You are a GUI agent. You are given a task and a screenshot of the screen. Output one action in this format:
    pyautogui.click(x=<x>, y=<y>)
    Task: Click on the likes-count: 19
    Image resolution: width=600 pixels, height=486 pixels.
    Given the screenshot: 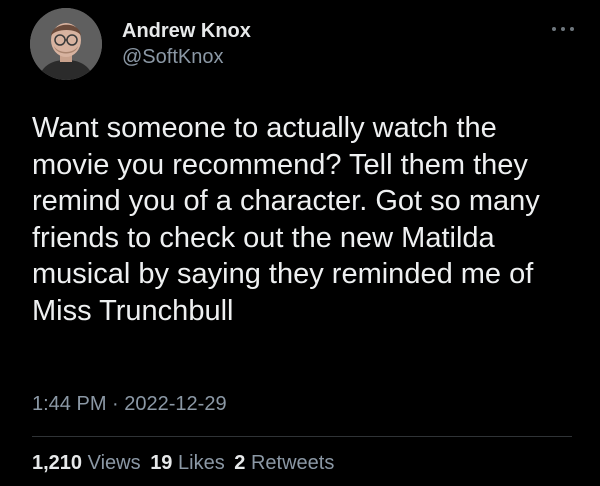 What is the action you would take?
    pyautogui.click(x=161, y=463)
    